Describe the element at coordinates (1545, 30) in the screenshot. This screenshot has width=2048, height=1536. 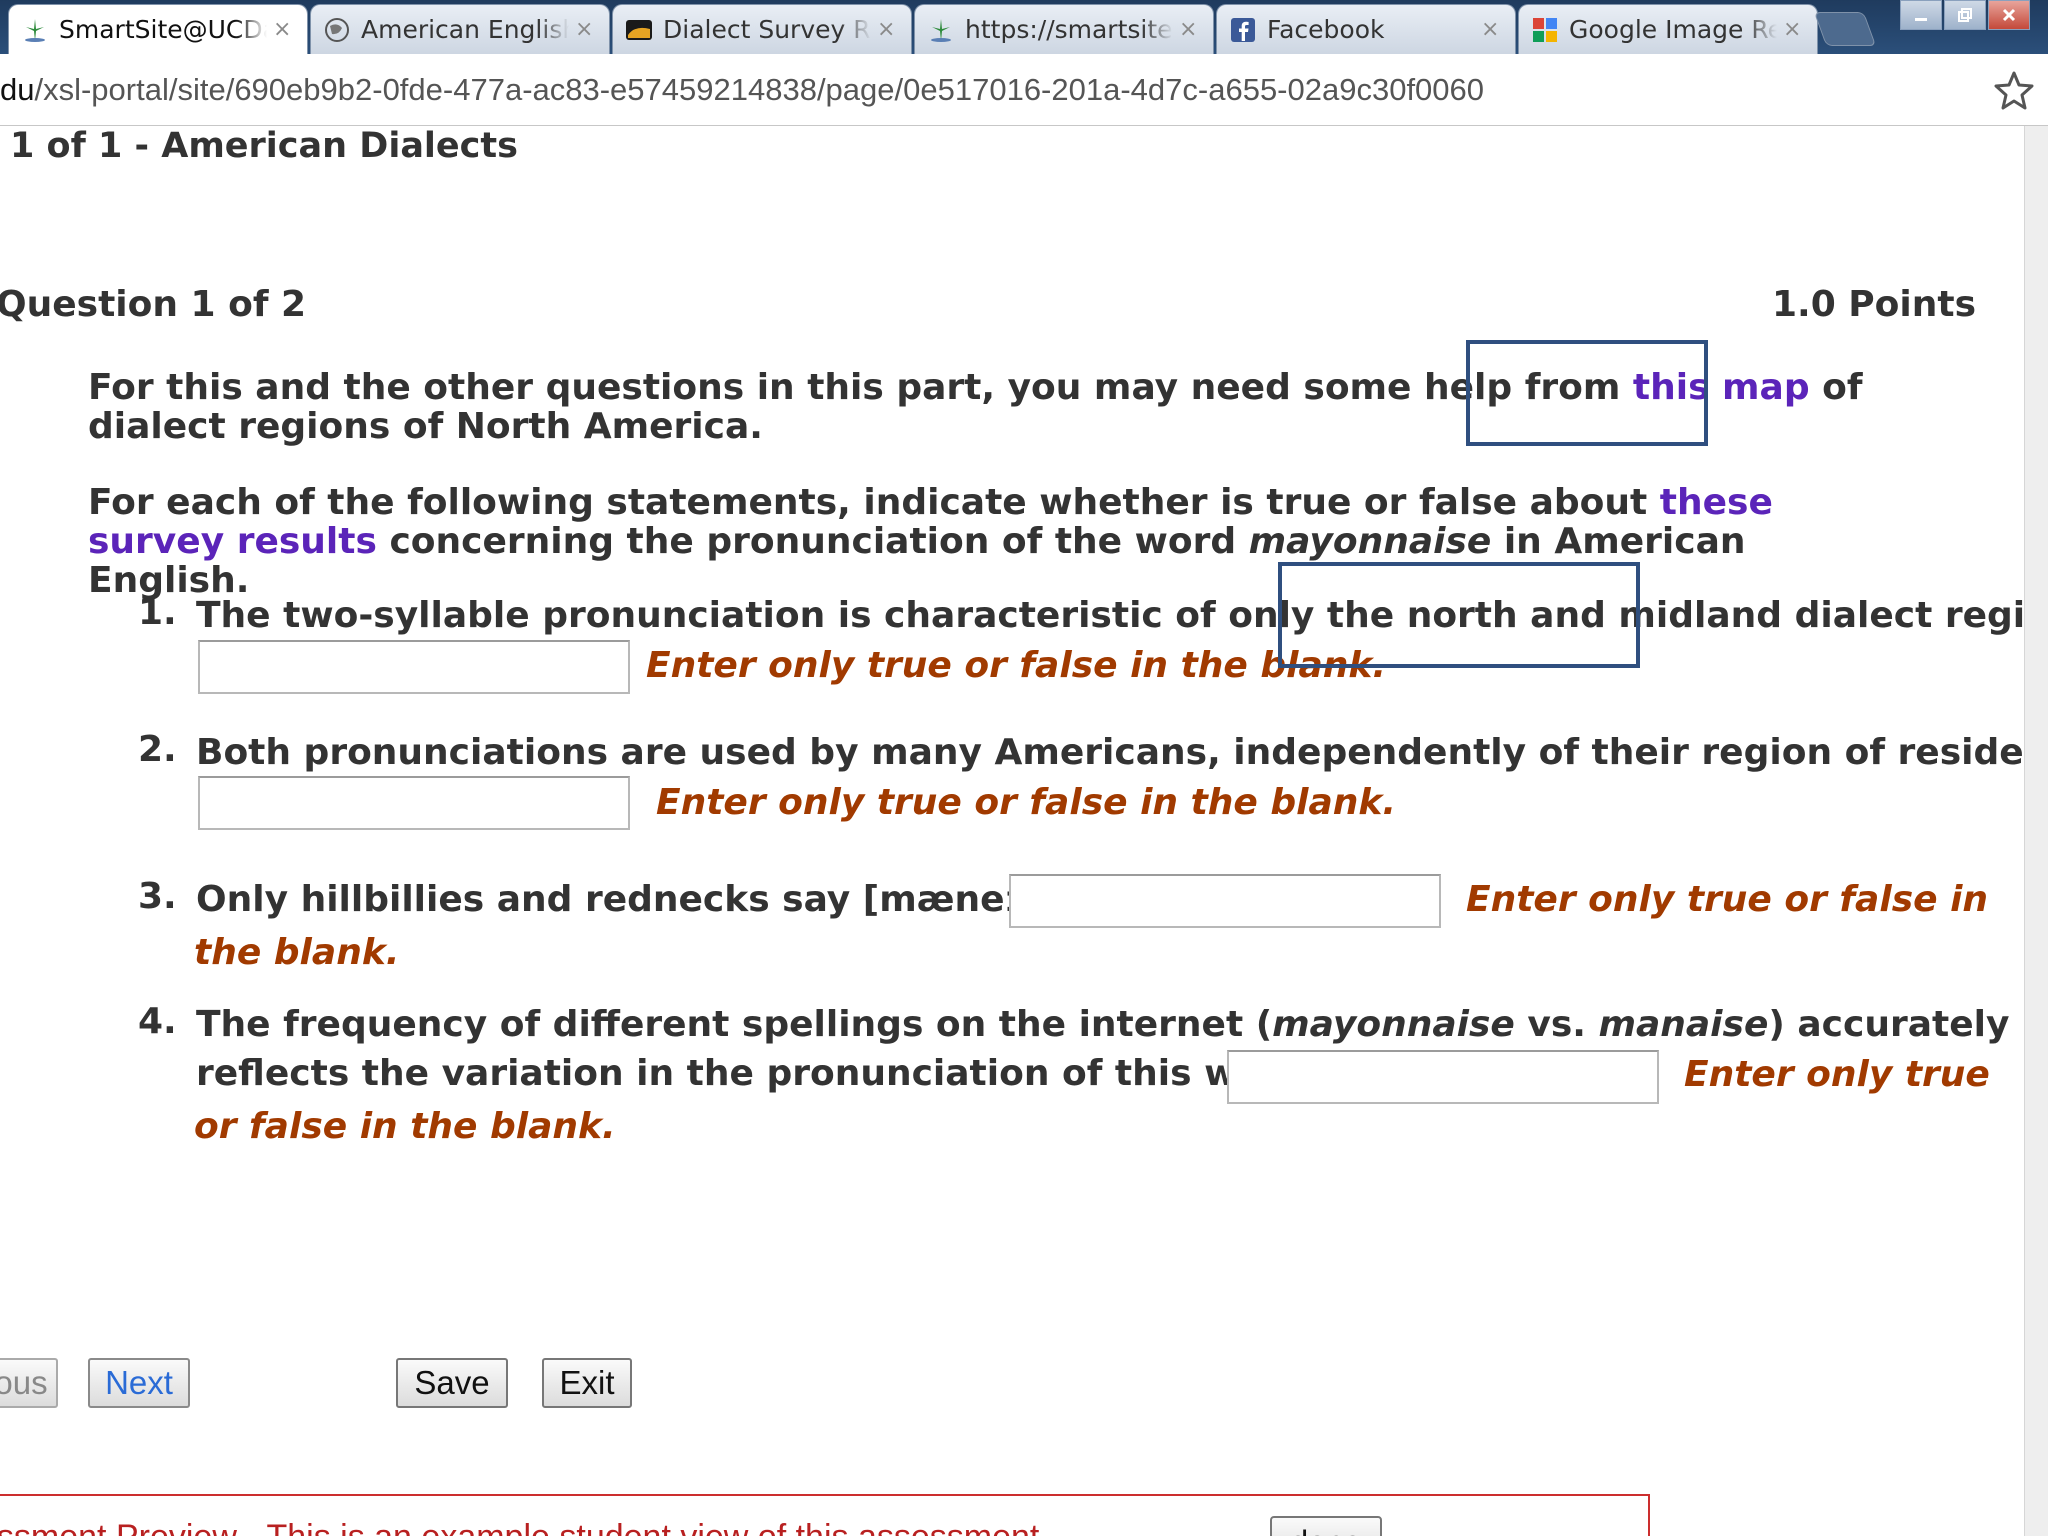
I see `google-icon` at that location.